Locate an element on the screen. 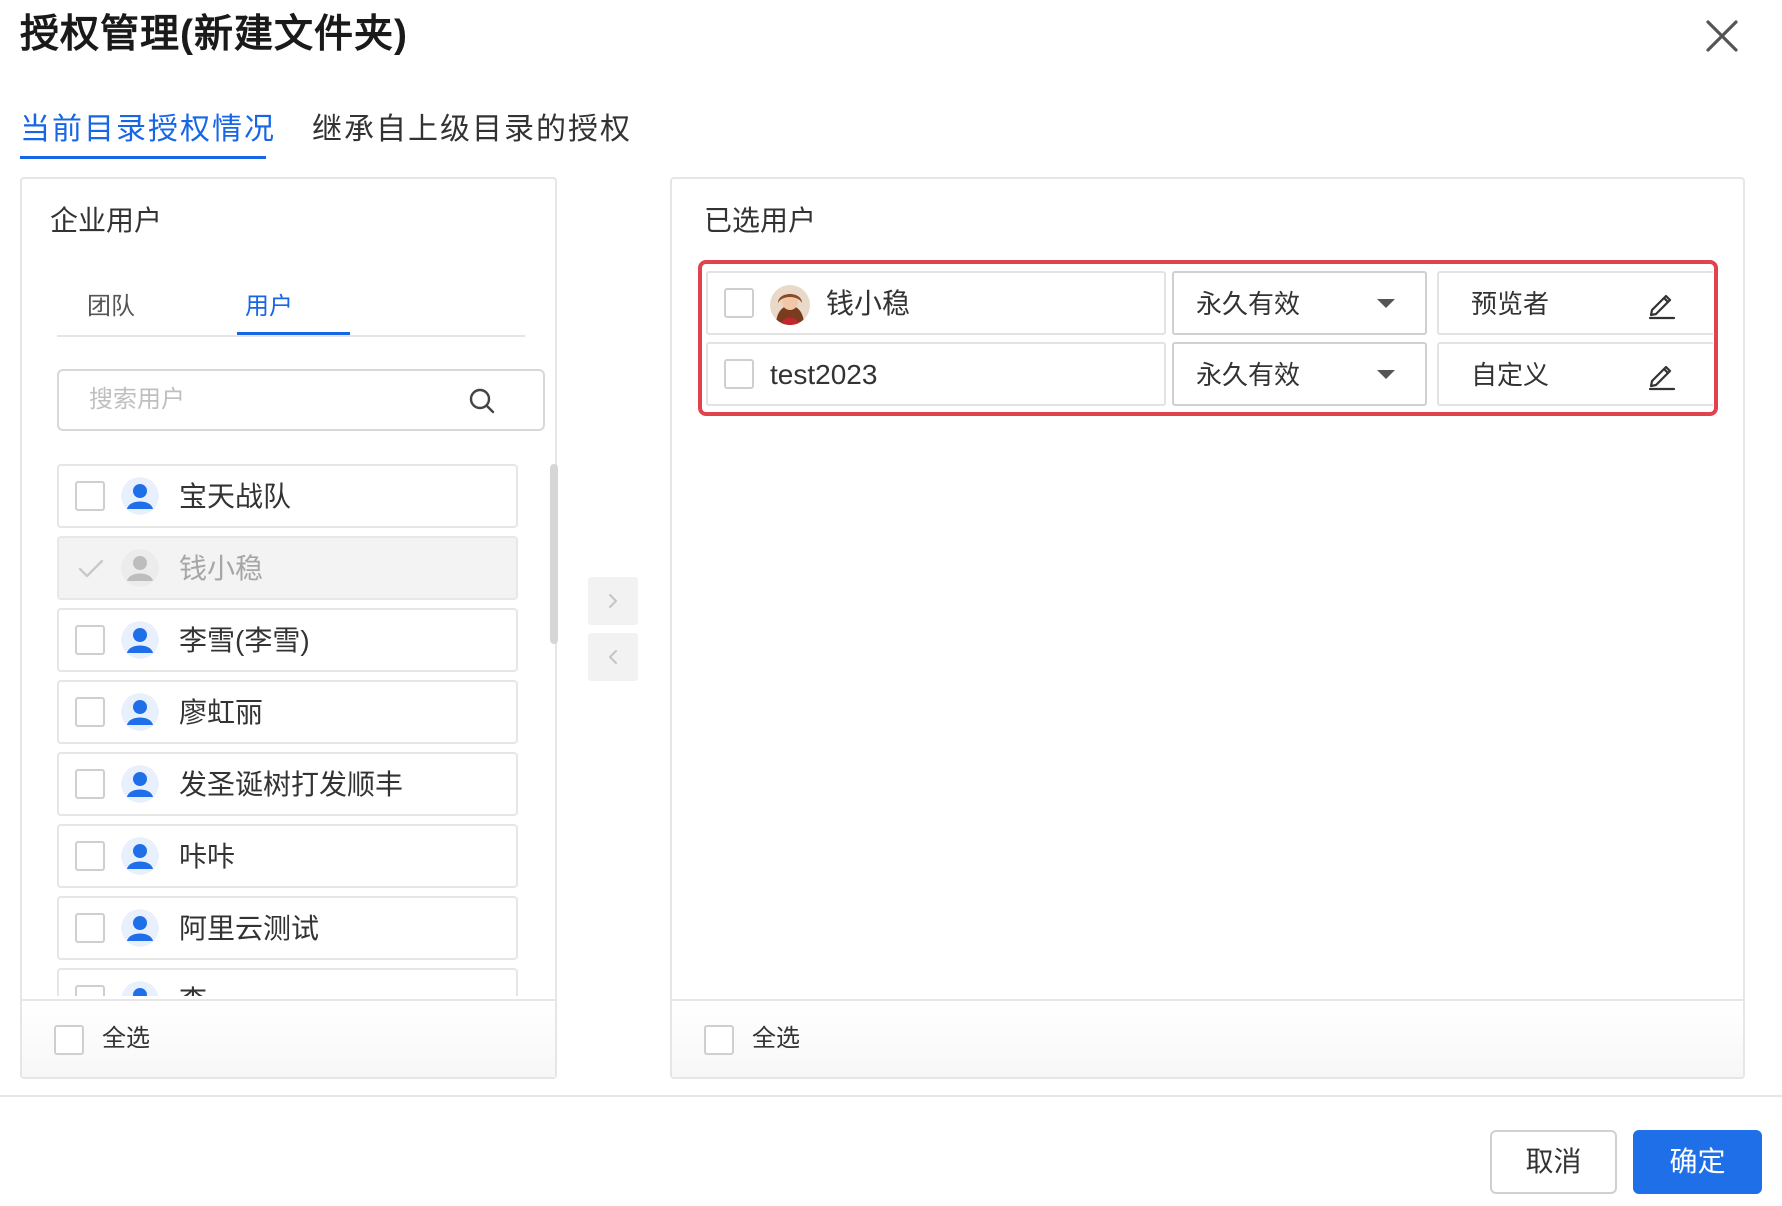 This screenshot has height=1206, width=1782. item-label: 阿里云测试 is located at coordinates (249, 928).